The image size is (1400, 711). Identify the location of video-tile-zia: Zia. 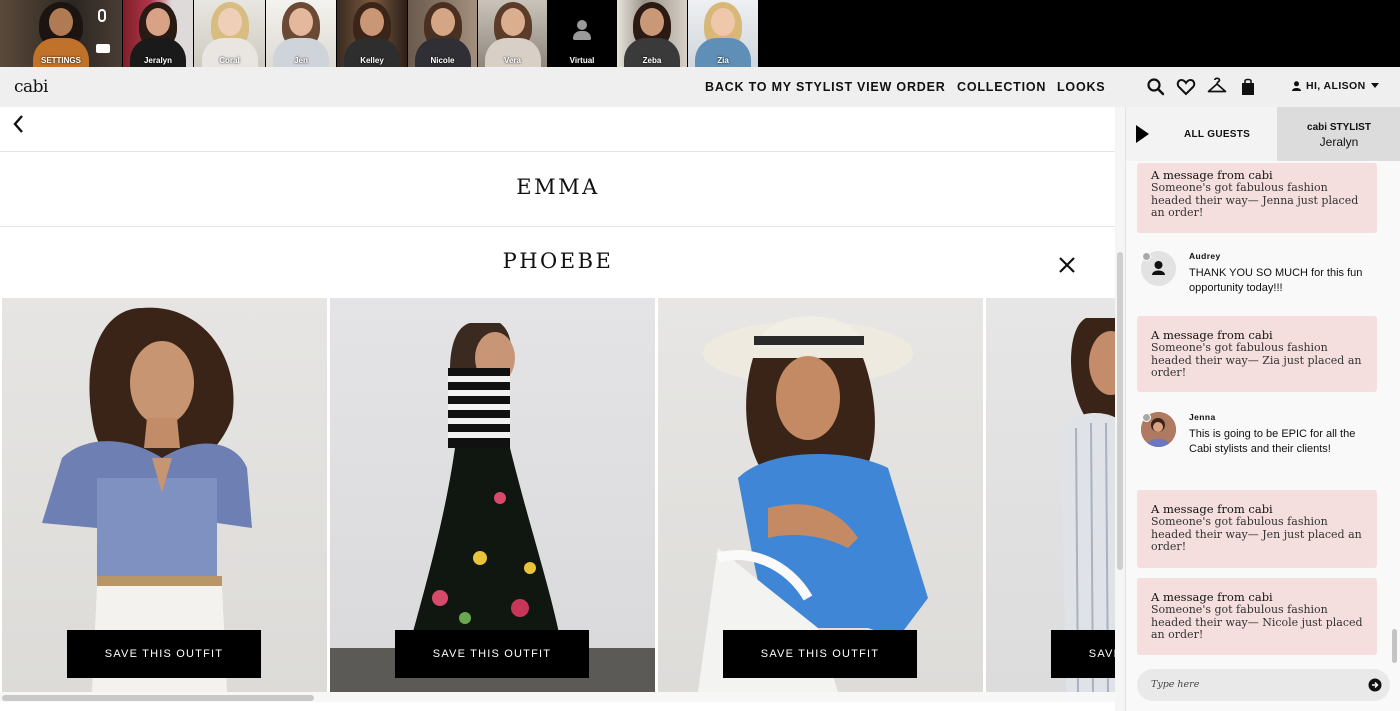
(723, 33).